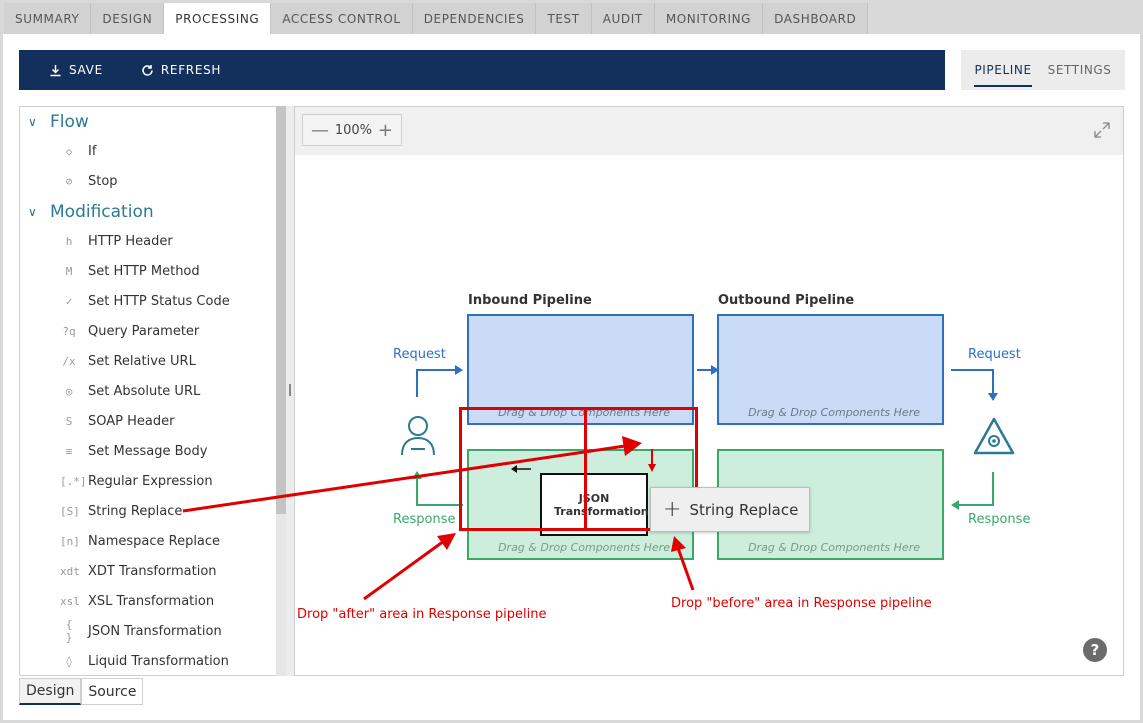  I want to click on tree-item-http-header: h HTTP Header, so click(116, 241).